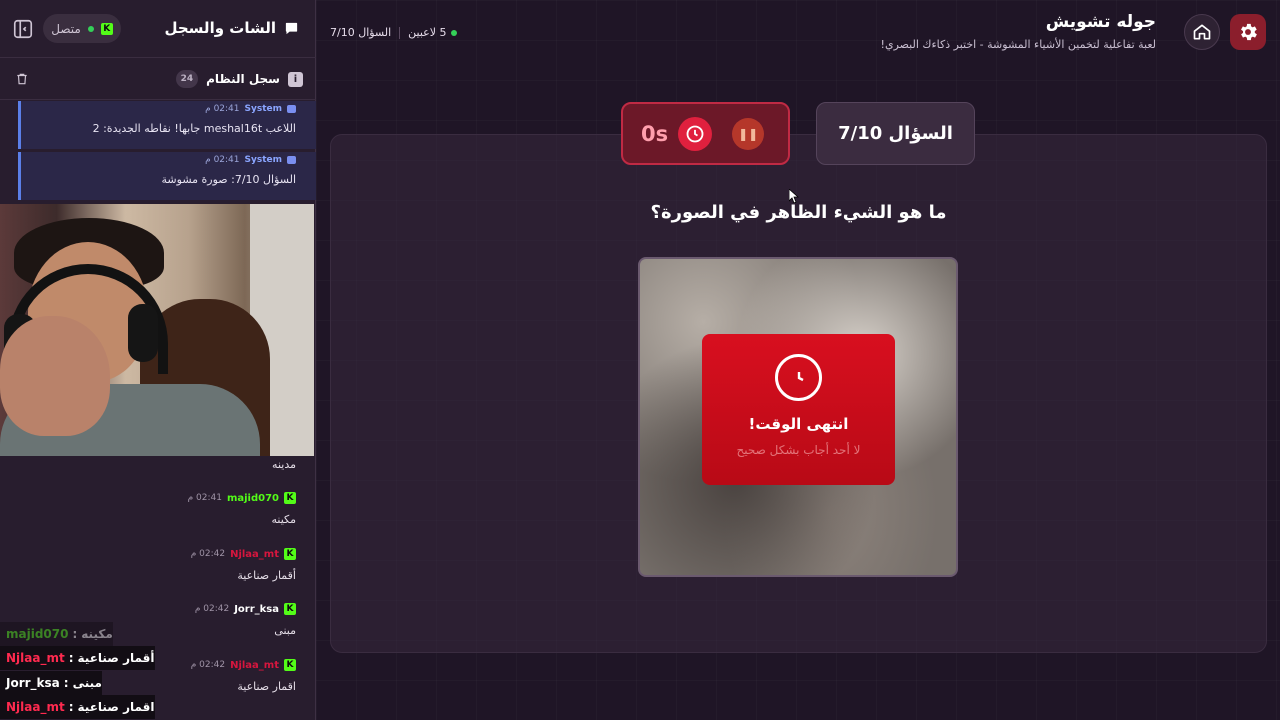  I want to click on message-text: السؤال 7/10: صورة مشوشة, so click(228, 179).